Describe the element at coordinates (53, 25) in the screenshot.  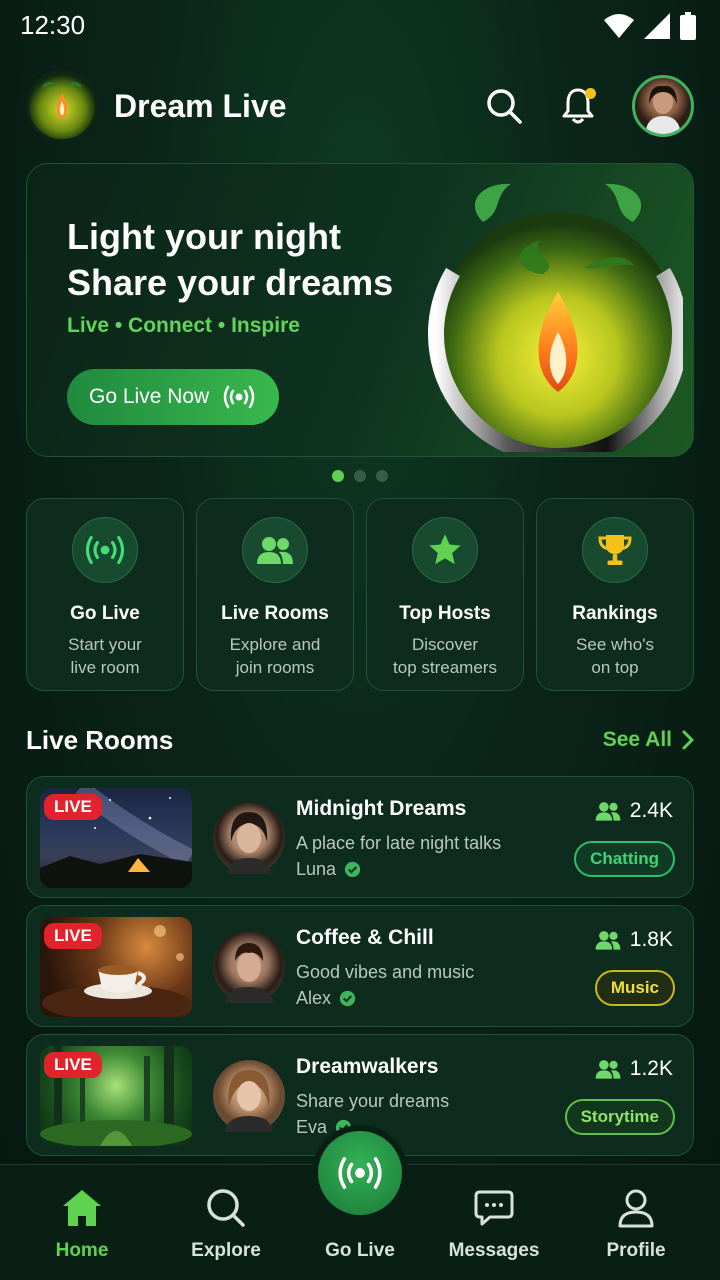
I see `status-time: 12:30` at that location.